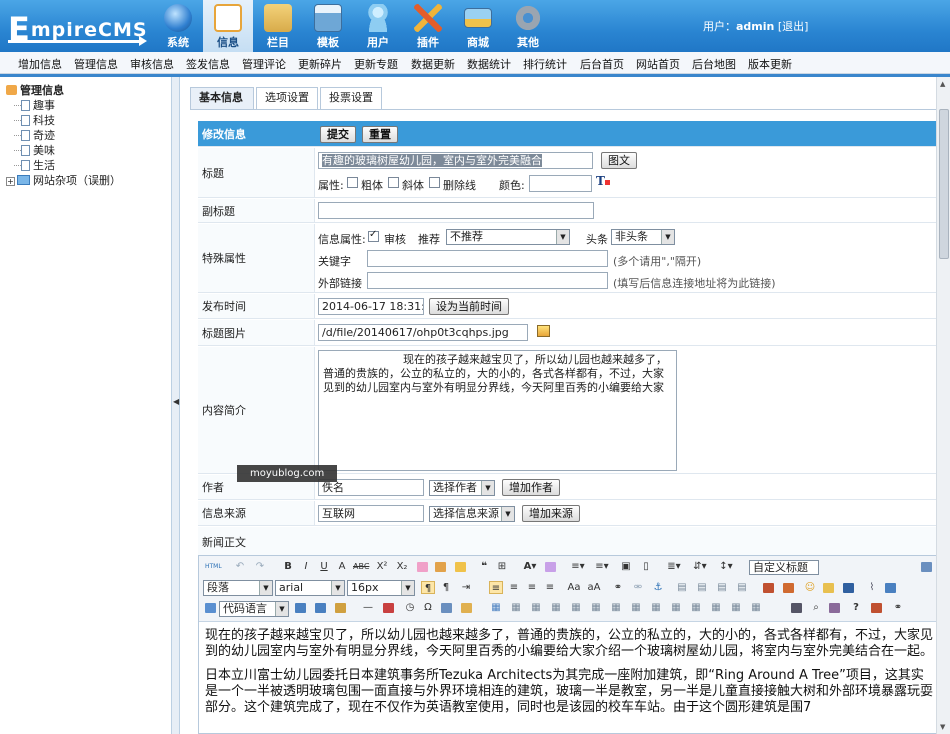  I want to click on custom-title-select: 自定义标题, so click(784, 567).